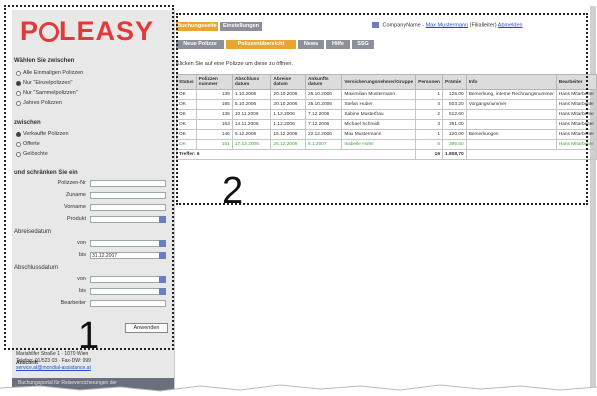  What do you see at coordinates (89, 336) in the screenshot?
I see `callout-number-1: 1` at bounding box center [89, 336].